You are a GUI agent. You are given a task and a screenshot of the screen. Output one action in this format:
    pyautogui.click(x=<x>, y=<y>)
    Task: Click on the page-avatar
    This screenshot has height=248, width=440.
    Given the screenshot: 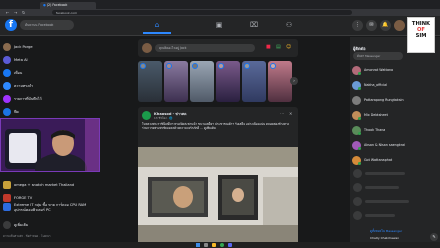 What is the action you would take?
    pyautogui.click(x=146, y=115)
    